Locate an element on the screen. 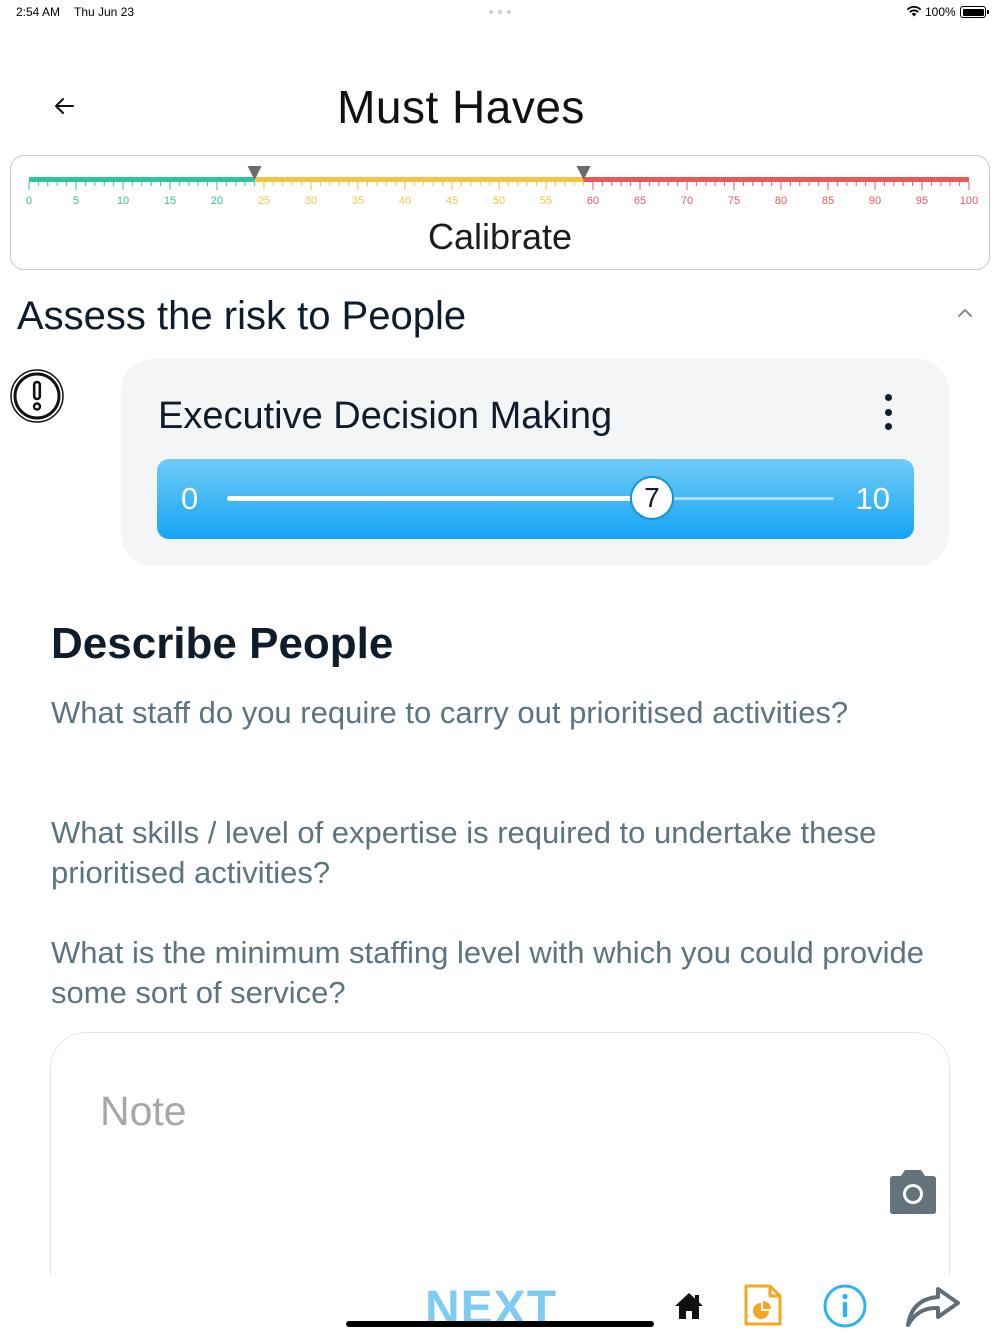 Image resolution: width=1000 pixels, height=1334 pixels. chevron-up-icon is located at coordinates (965, 313).